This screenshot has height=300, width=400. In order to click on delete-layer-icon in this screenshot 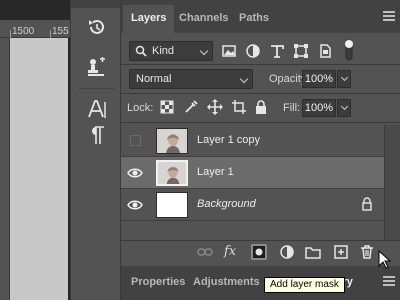, I will do `click(367, 252)`.